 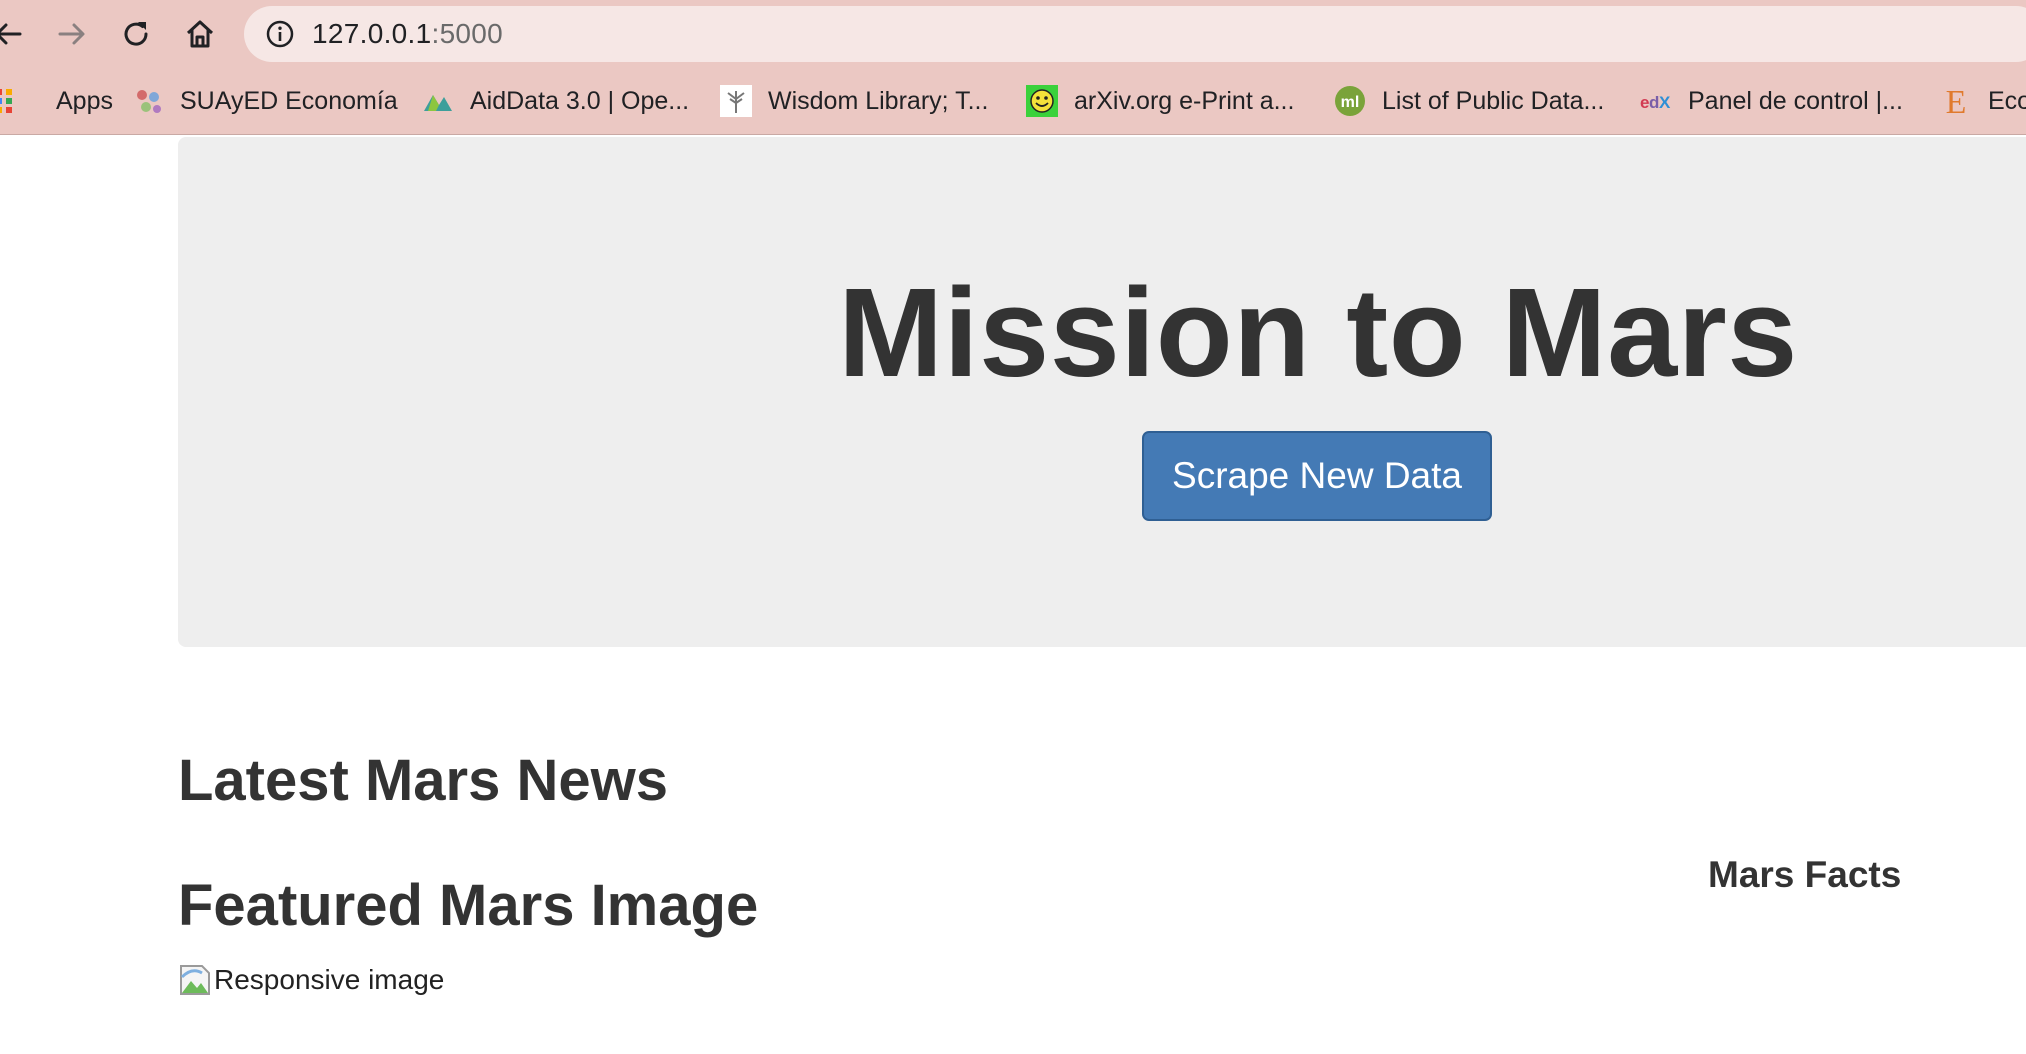 What do you see at coordinates (2007, 100) in the screenshot?
I see `bookmark-label: Eco` at bounding box center [2007, 100].